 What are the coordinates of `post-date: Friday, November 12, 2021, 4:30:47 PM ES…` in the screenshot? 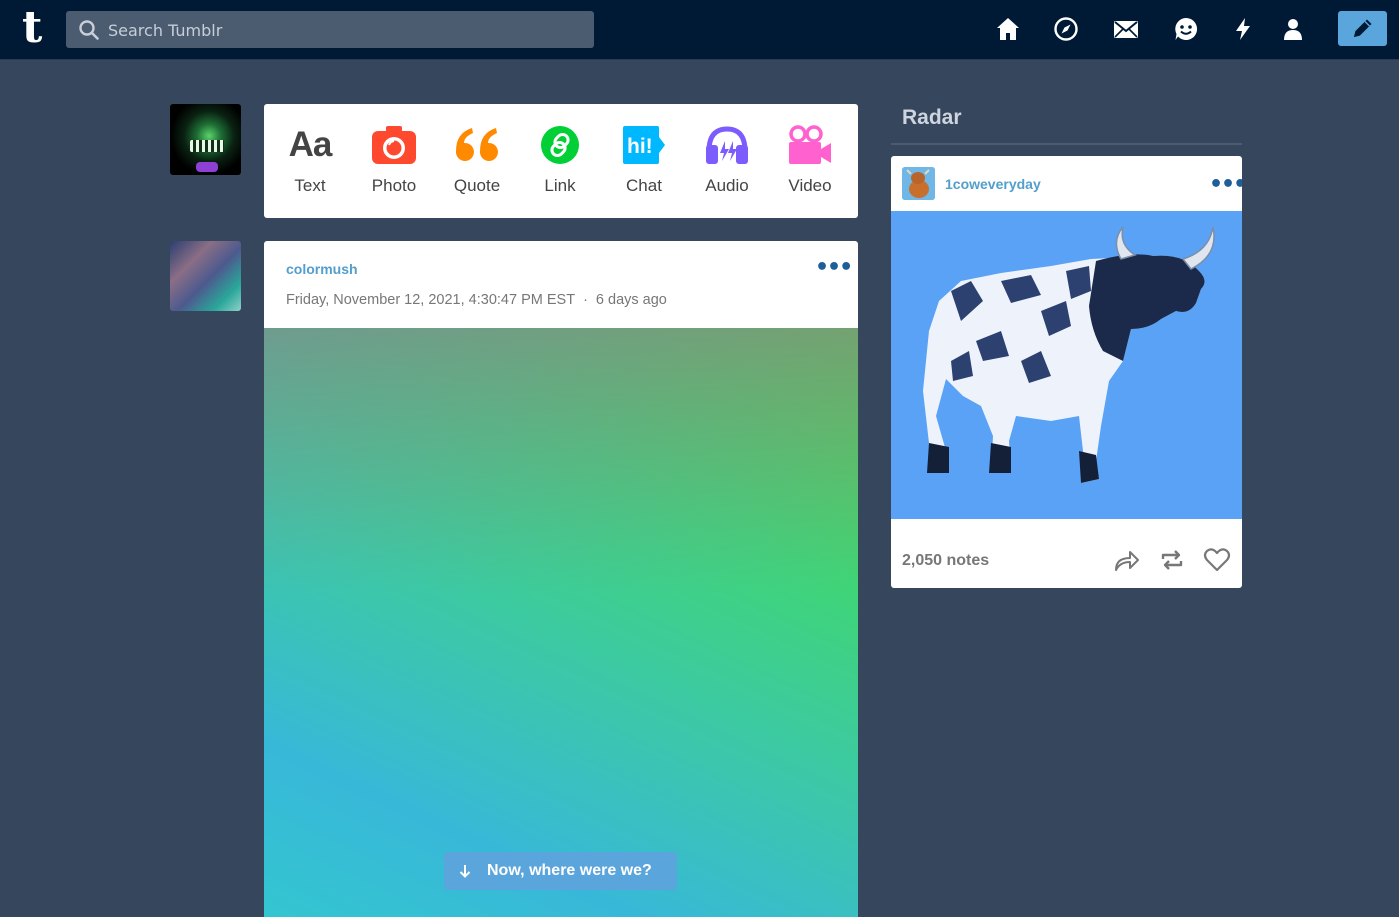 It's located at (431, 300).